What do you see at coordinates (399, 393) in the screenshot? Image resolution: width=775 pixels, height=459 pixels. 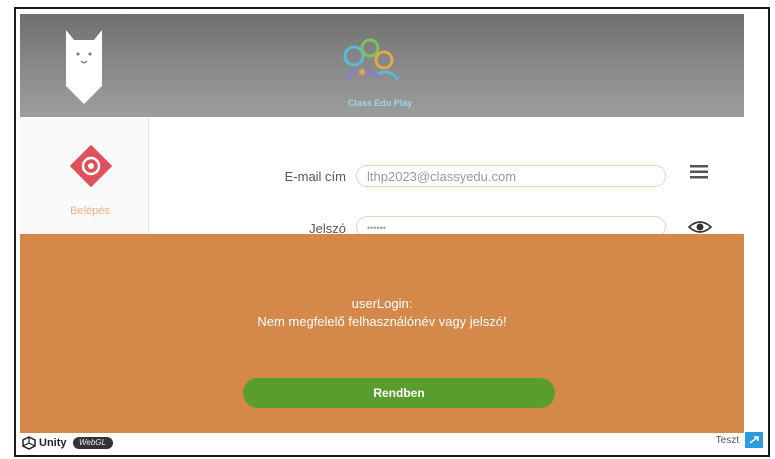 I see `ok-button: Rendben` at bounding box center [399, 393].